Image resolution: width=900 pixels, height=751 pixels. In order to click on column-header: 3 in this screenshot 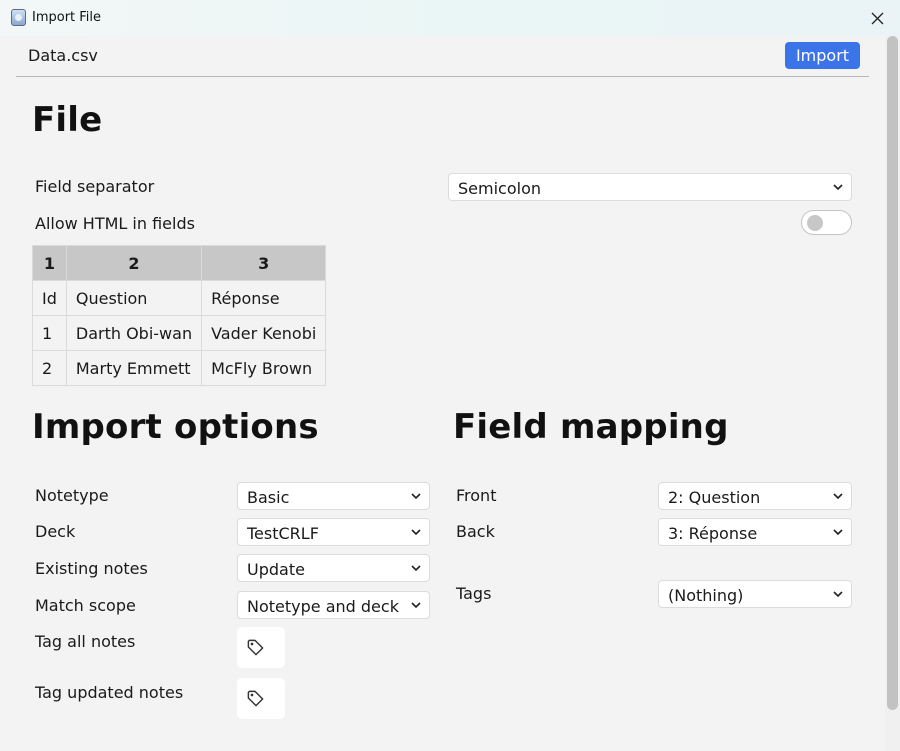, I will do `click(264, 263)`.